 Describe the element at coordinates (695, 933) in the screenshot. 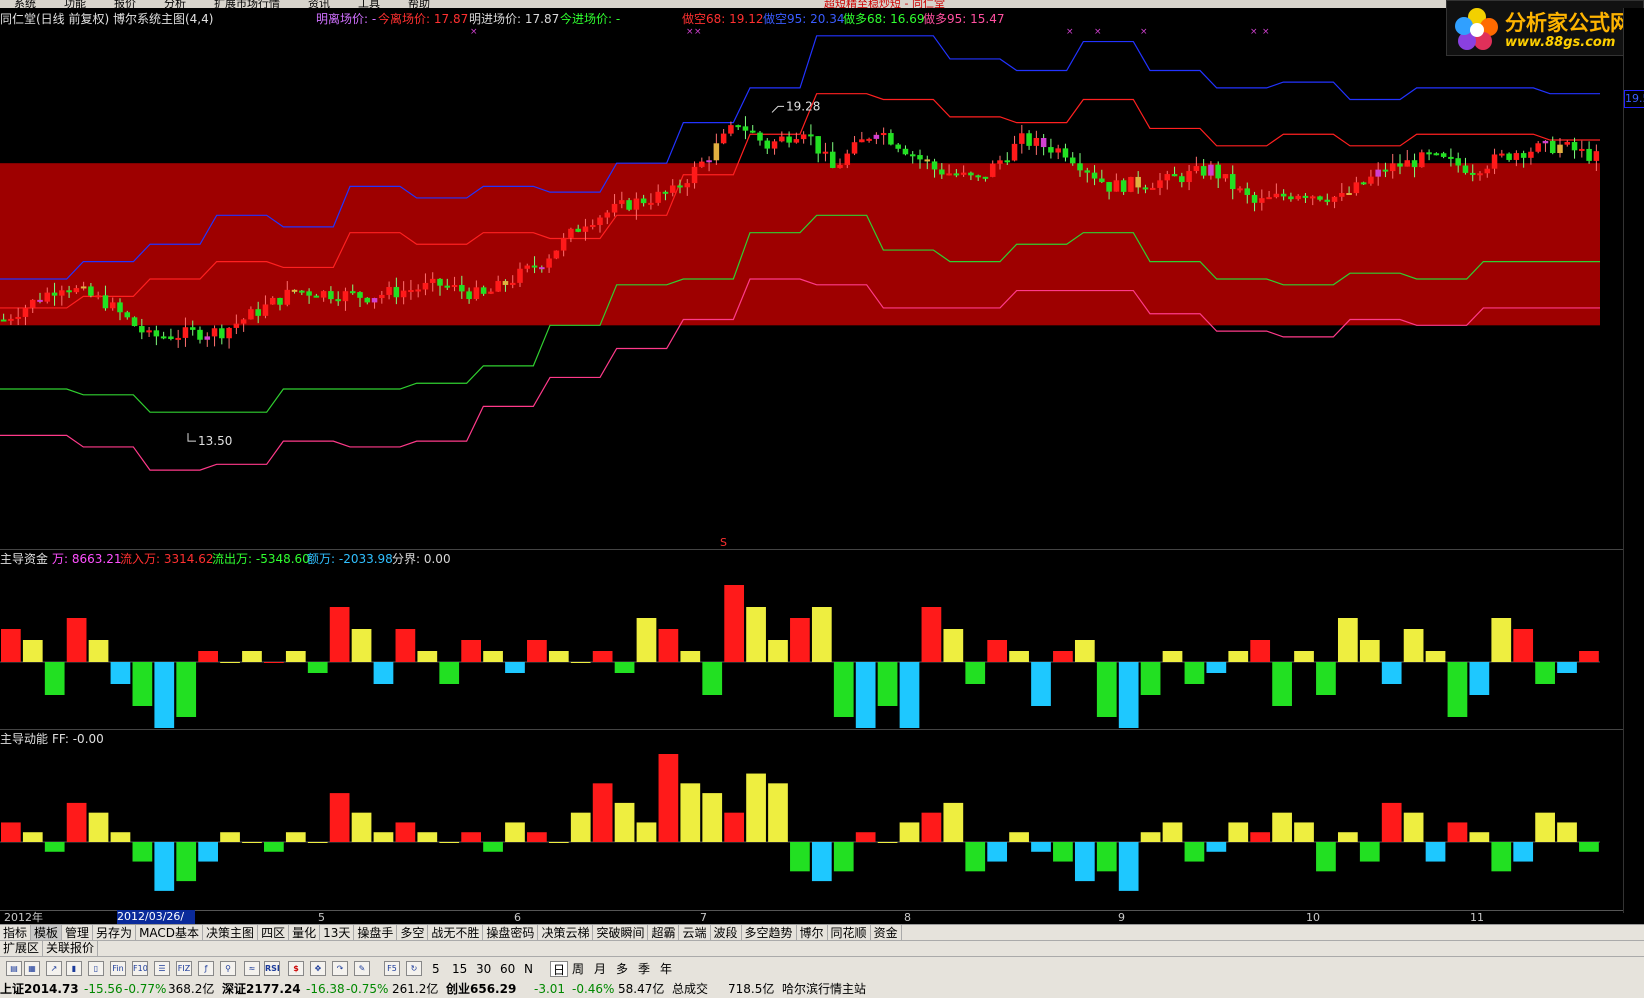

I see `tb-cloud: 云端` at that location.